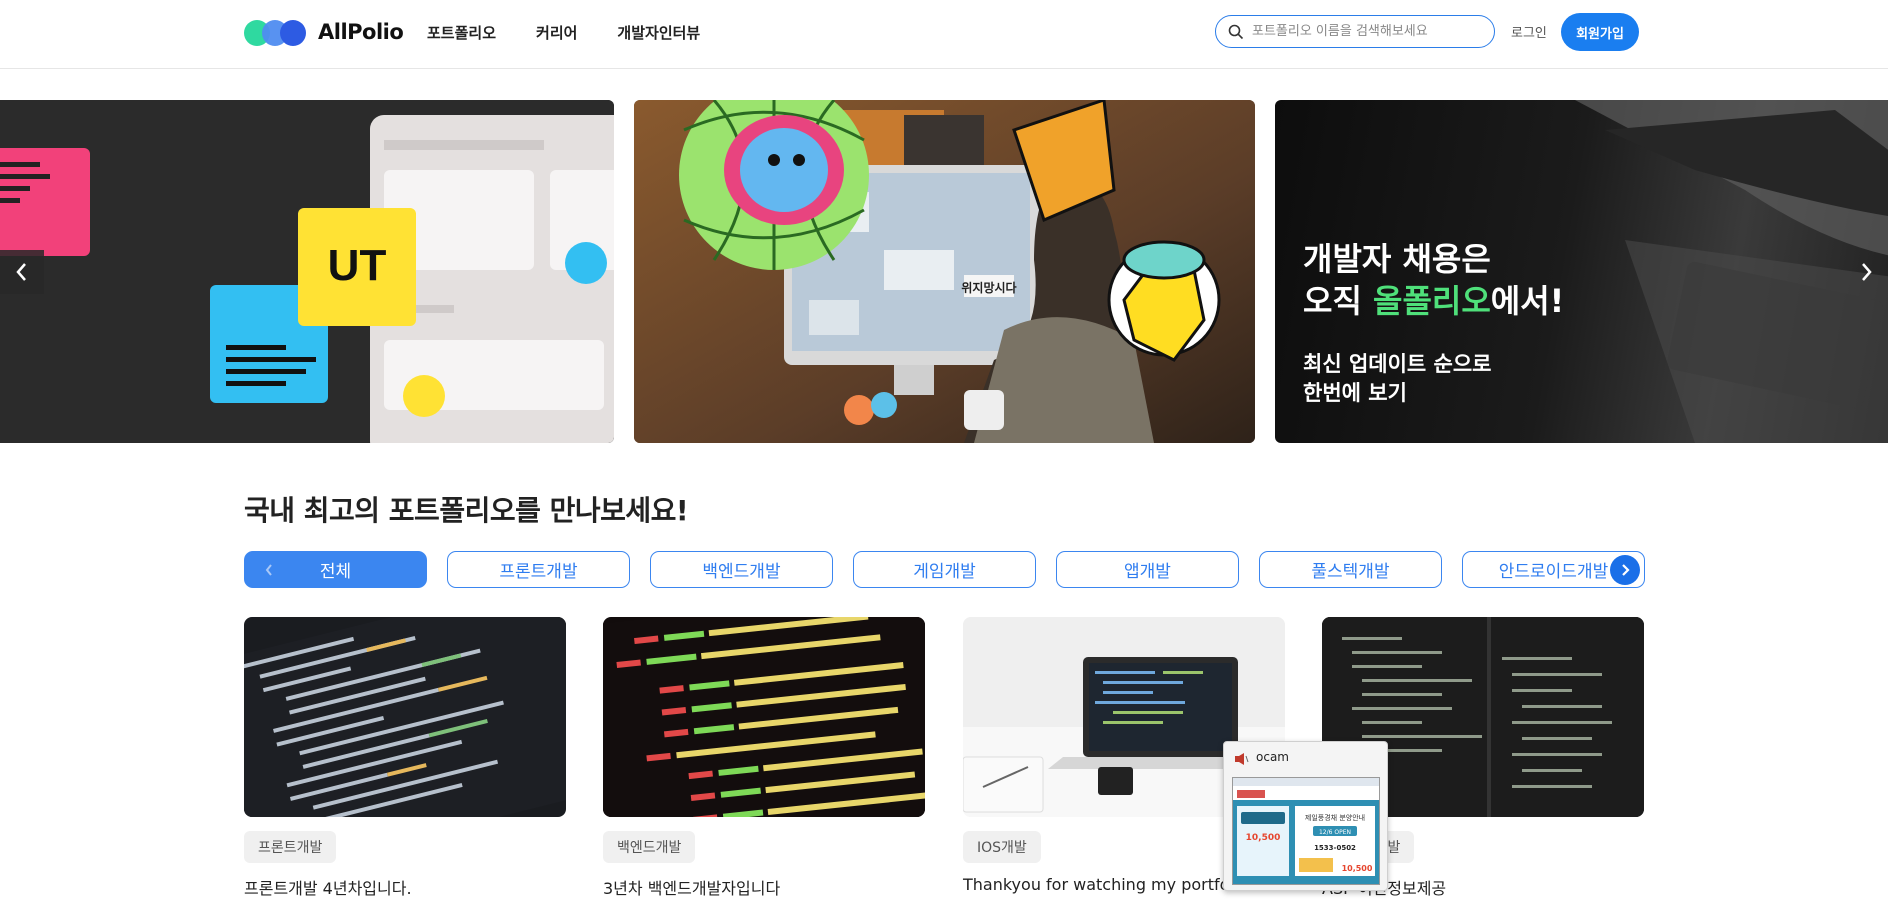 The width and height of the screenshot is (1888, 903). What do you see at coordinates (741, 569) in the screenshot?
I see `chip-backend: 백엔드개발` at bounding box center [741, 569].